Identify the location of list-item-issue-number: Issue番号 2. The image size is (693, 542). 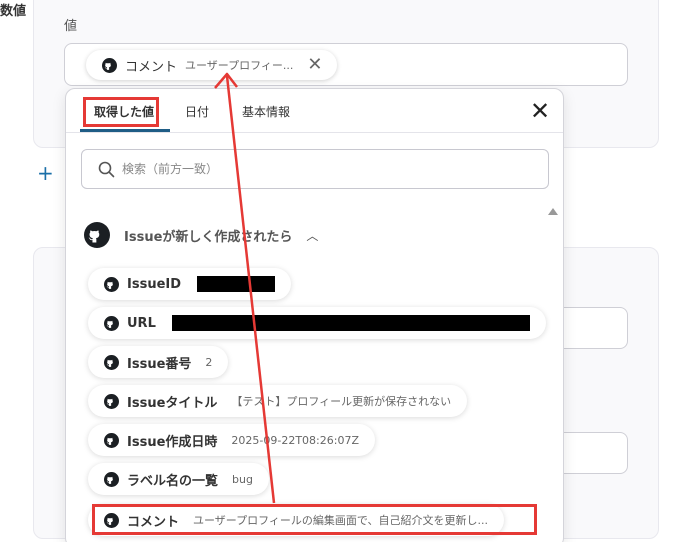
(158, 362).